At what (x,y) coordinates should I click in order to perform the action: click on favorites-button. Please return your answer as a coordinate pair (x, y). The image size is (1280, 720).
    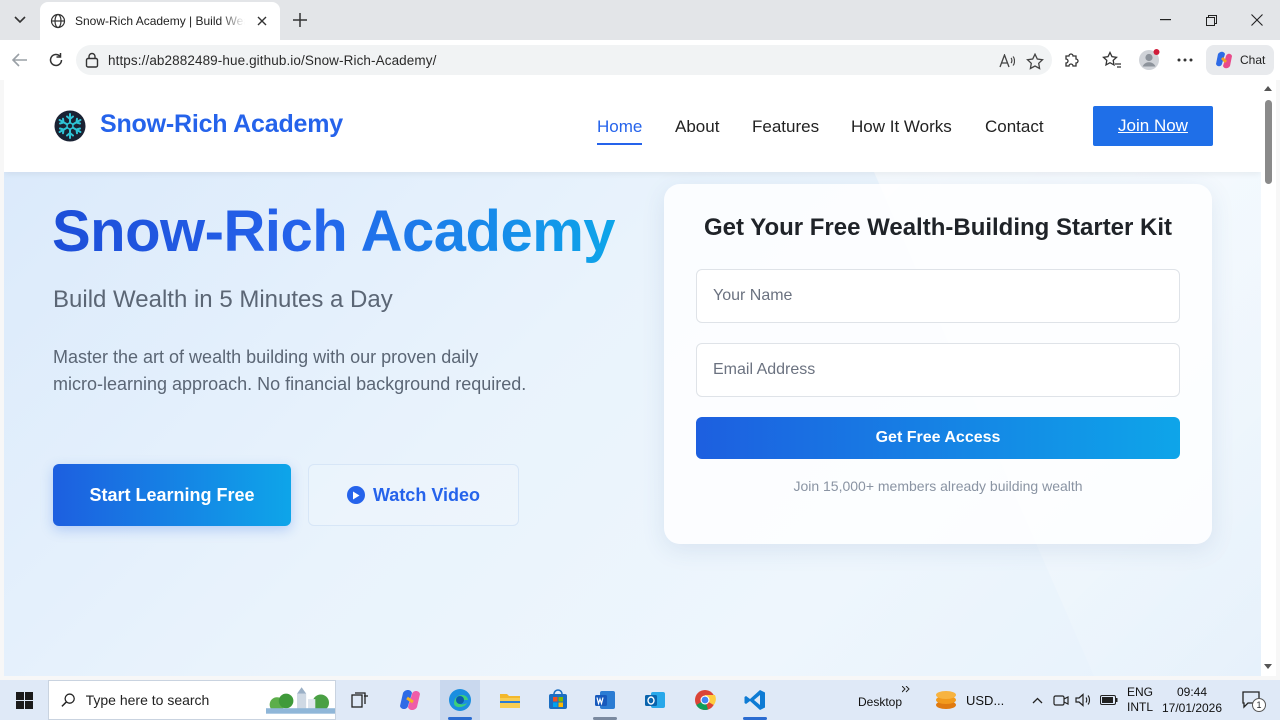
    Looking at the image, I should click on (1112, 60).